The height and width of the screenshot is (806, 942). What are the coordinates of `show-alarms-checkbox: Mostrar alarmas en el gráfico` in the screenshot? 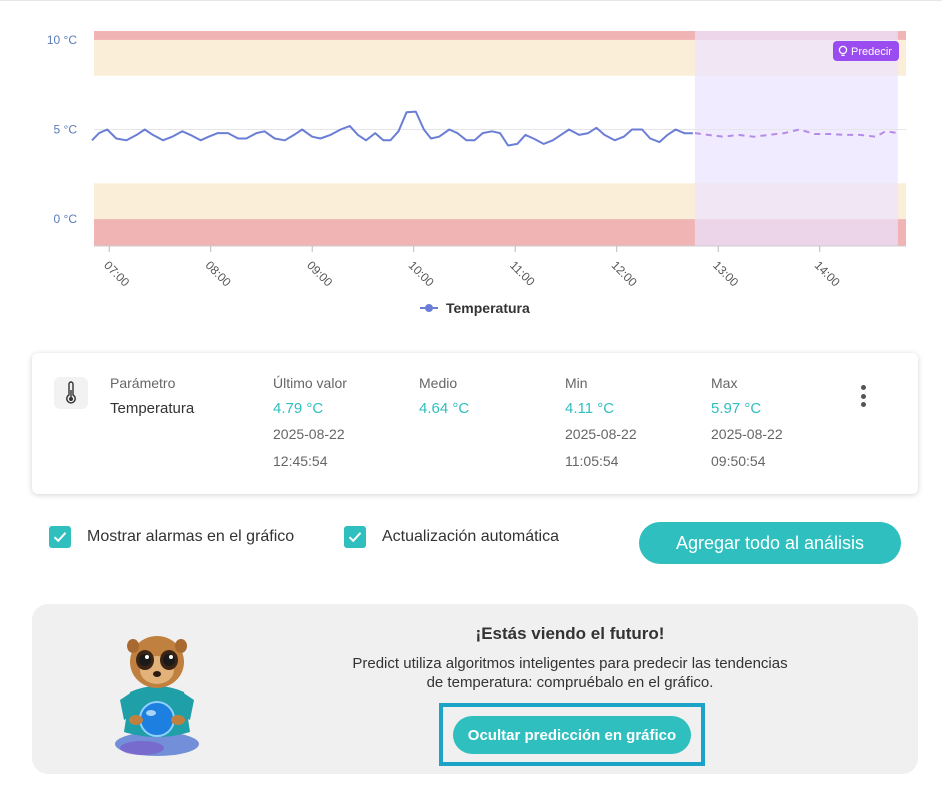 It's located at (171, 537).